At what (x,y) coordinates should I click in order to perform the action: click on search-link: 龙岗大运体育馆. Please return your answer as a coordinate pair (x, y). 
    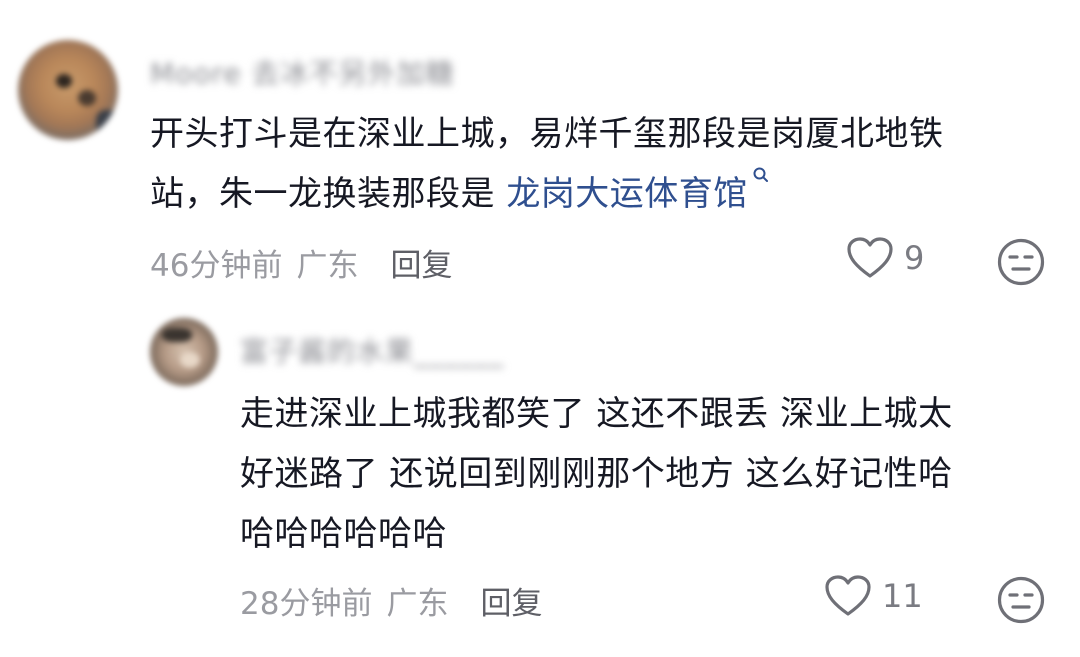
    Looking at the image, I should click on (627, 194).